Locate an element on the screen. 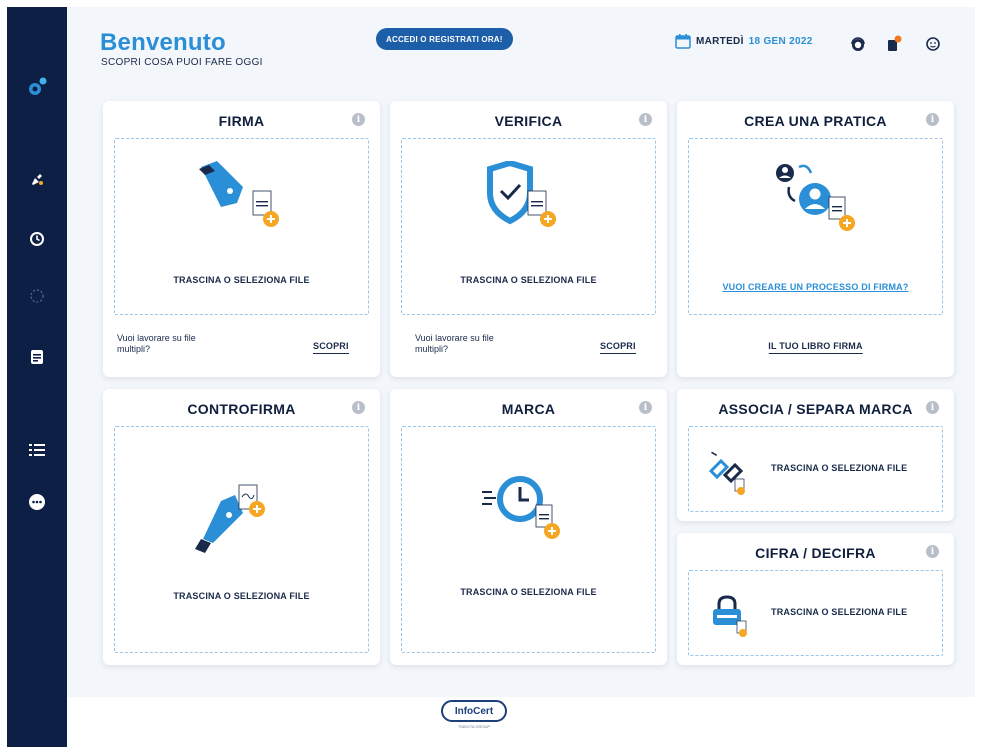 The width and height of the screenshot is (982, 747). users-process-icon is located at coordinates (815, 197).